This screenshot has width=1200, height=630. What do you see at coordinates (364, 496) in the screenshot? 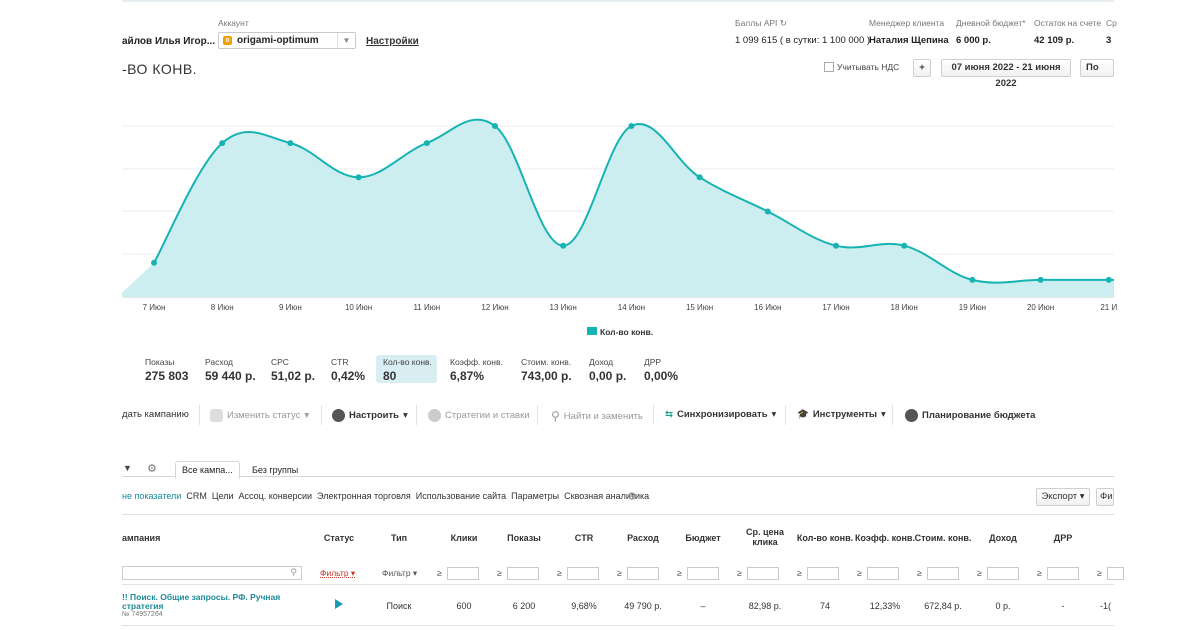
I see `subnav-item: Электронная торговля` at bounding box center [364, 496].